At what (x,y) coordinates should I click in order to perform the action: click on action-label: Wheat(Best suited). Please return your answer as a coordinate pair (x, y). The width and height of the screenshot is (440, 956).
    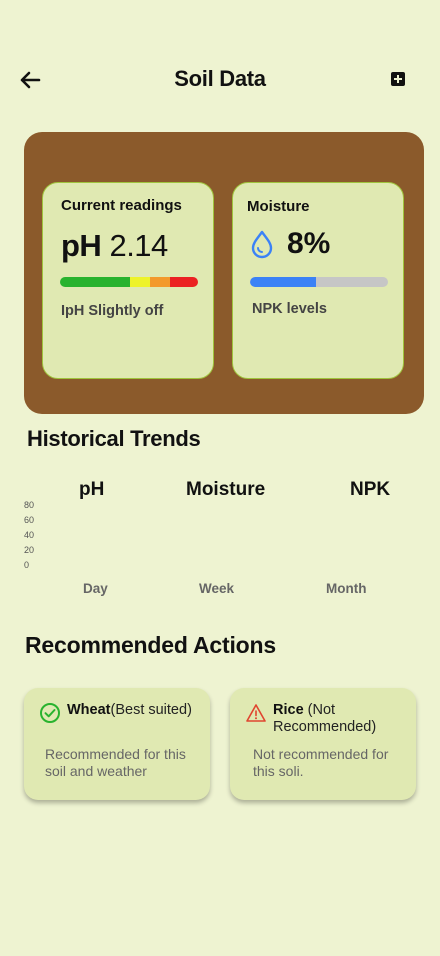
    Looking at the image, I should click on (129, 710).